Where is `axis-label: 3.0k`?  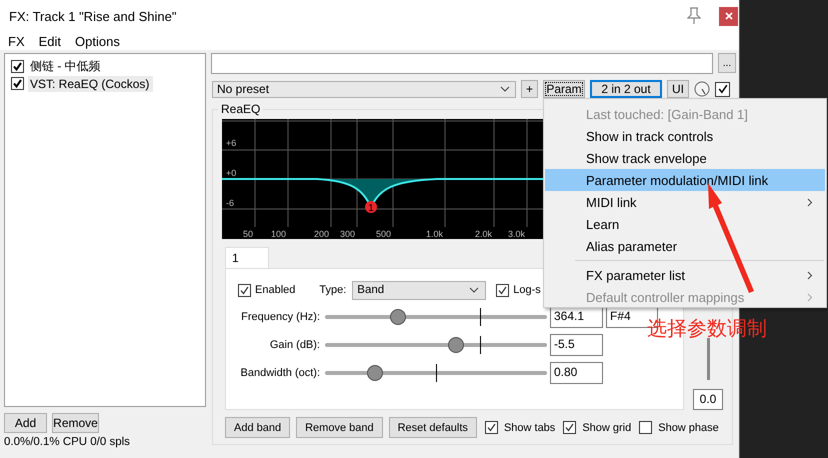
axis-label: 3.0k is located at coordinates (516, 234).